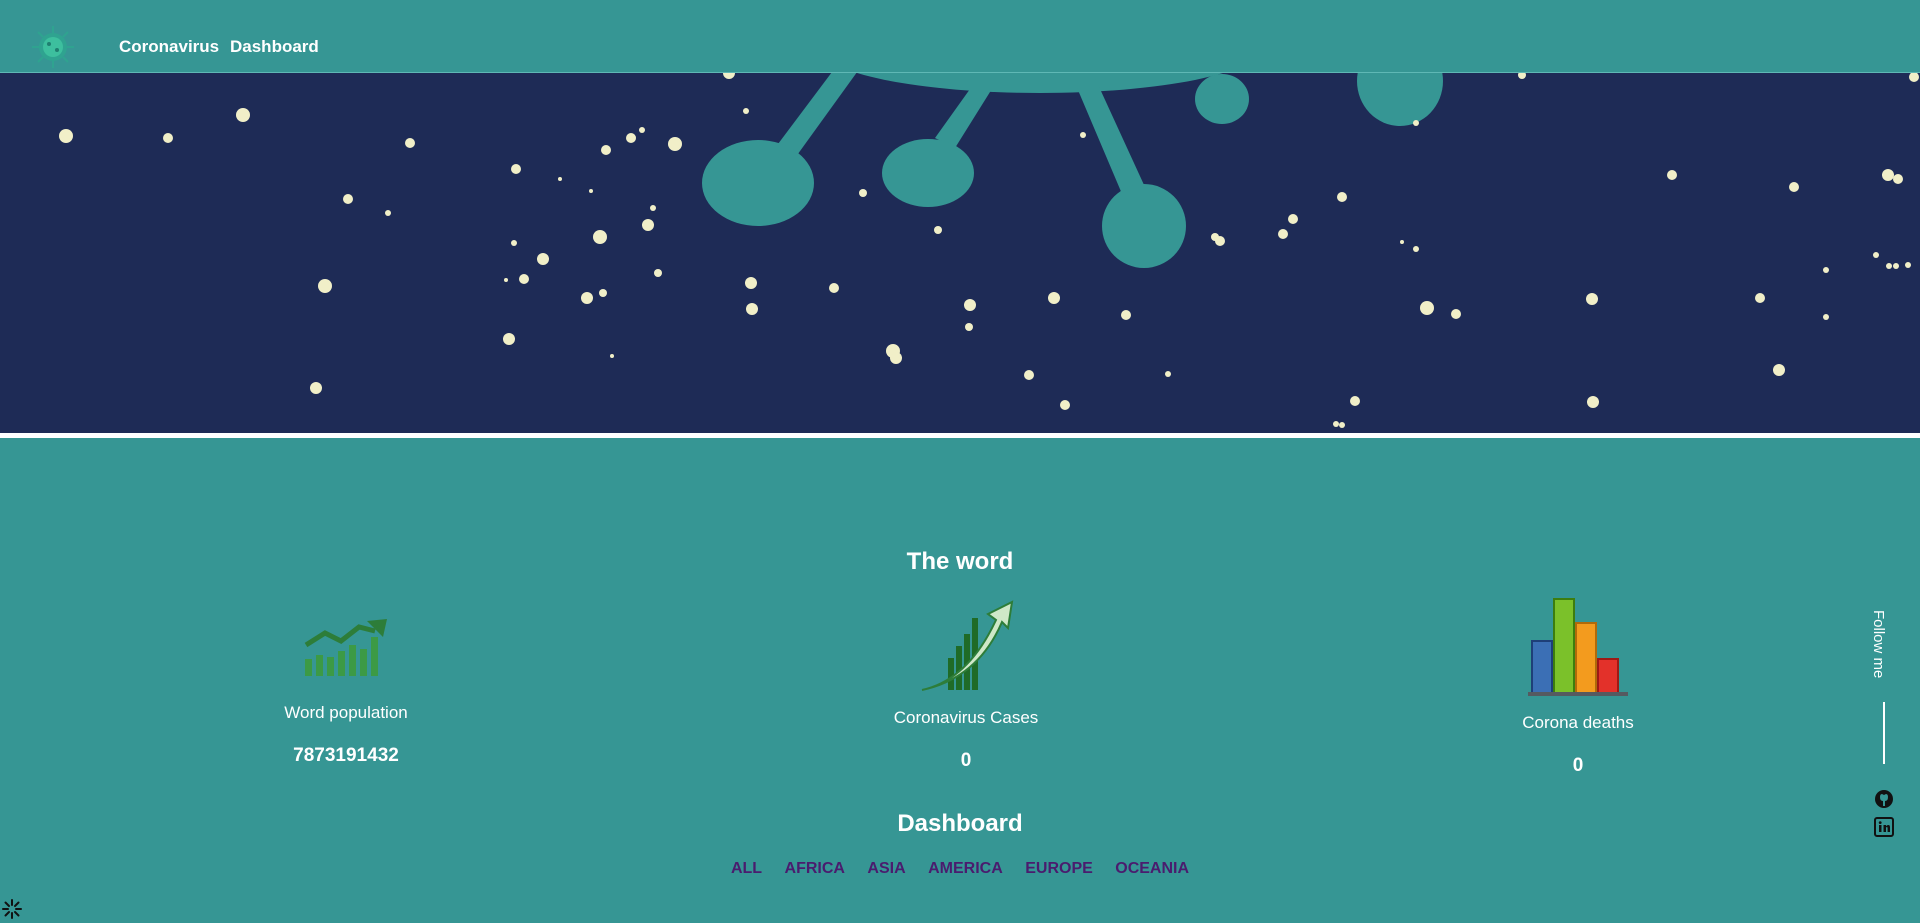  Describe the element at coordinates (886, 868) in the screenshot. I see `filter-asia: ASIA` at that location.